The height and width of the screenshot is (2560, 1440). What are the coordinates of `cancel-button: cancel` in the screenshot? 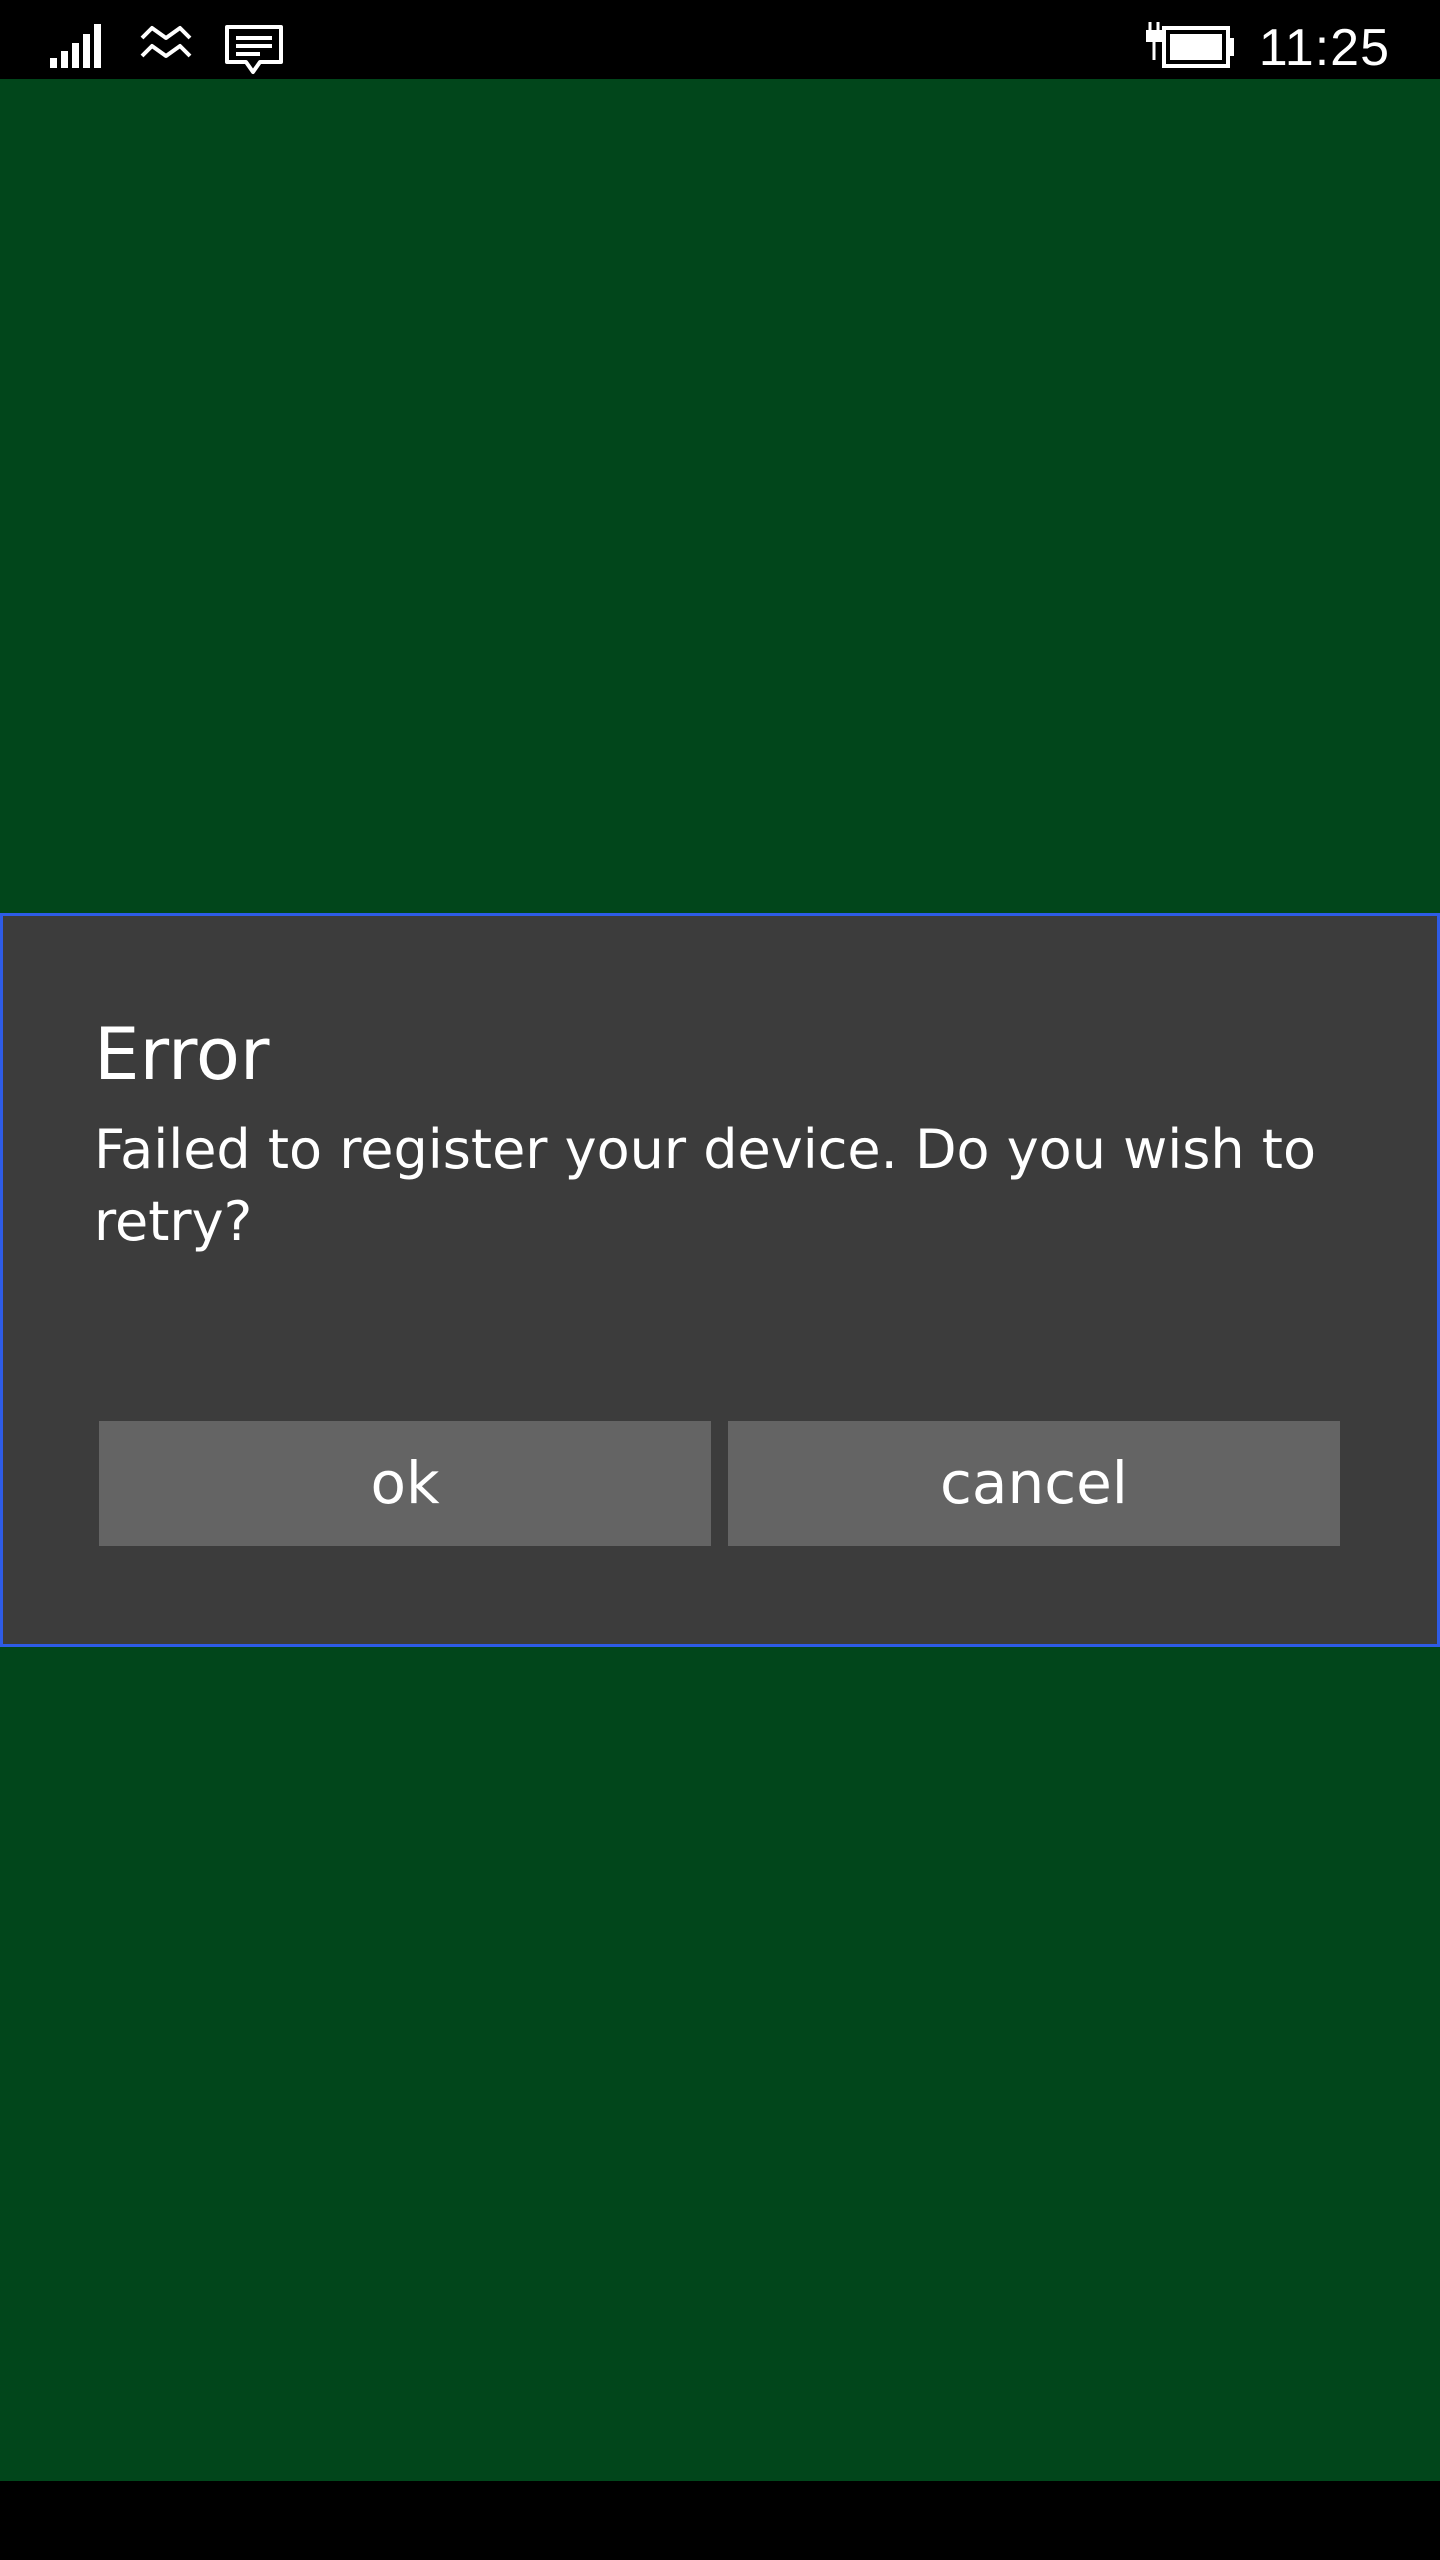 It's located at (1034, 1483).